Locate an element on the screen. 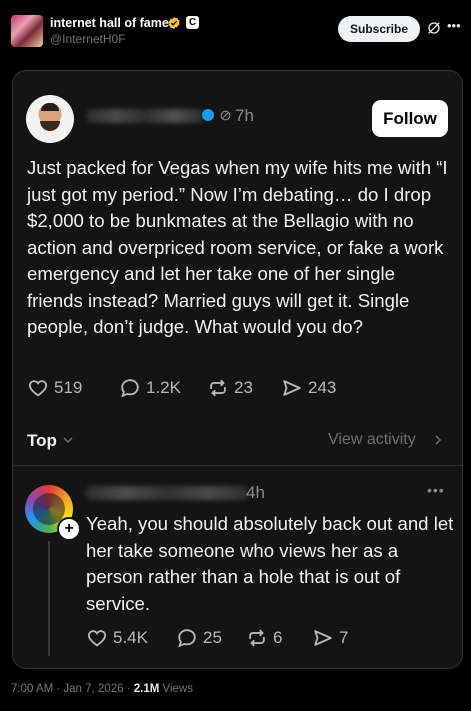 The height and width of the screenshot is (711, 471). repost-stat: 23 is located at coordinates (230, 388).